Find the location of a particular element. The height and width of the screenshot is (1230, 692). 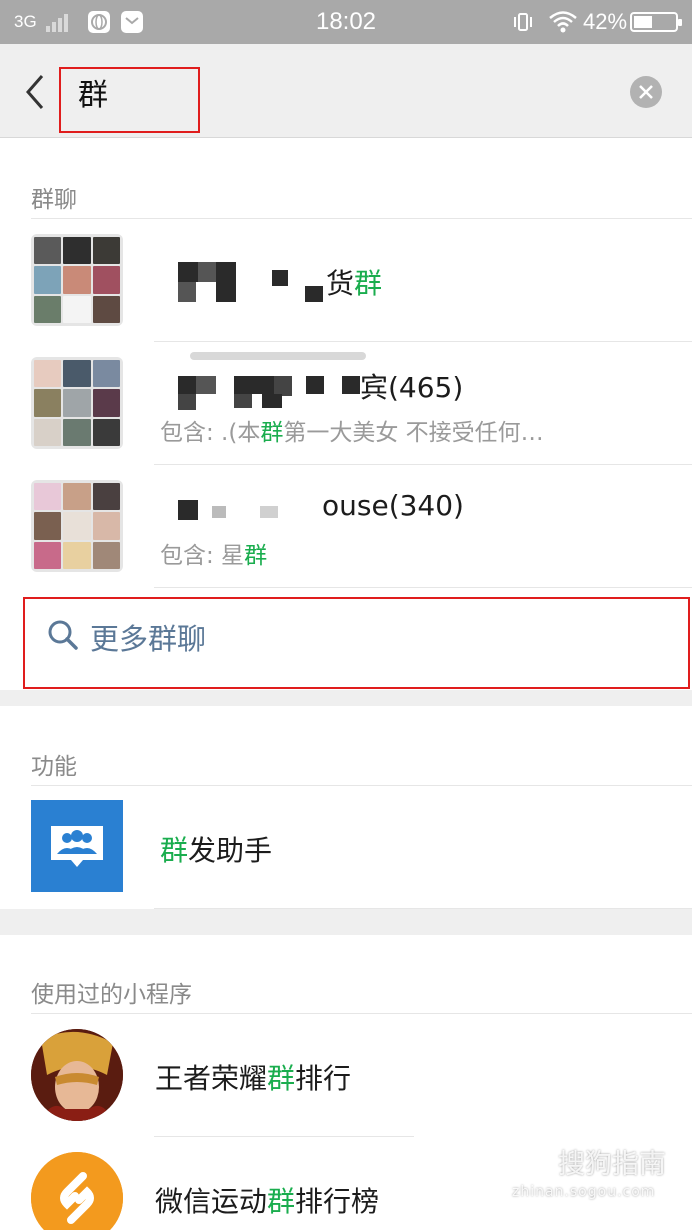

annotation-box-more is located at coordinates (356, 643).